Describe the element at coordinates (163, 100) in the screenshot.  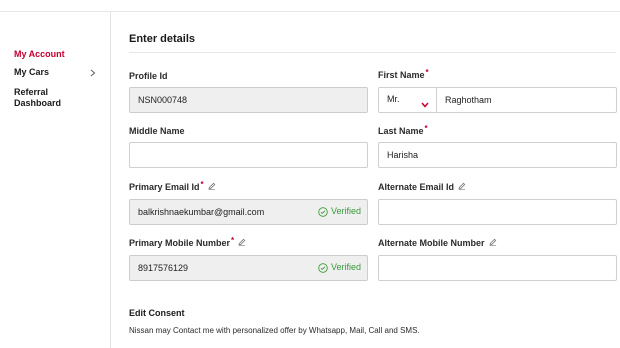
I see `profile-id-value: NSN000748` at that location.